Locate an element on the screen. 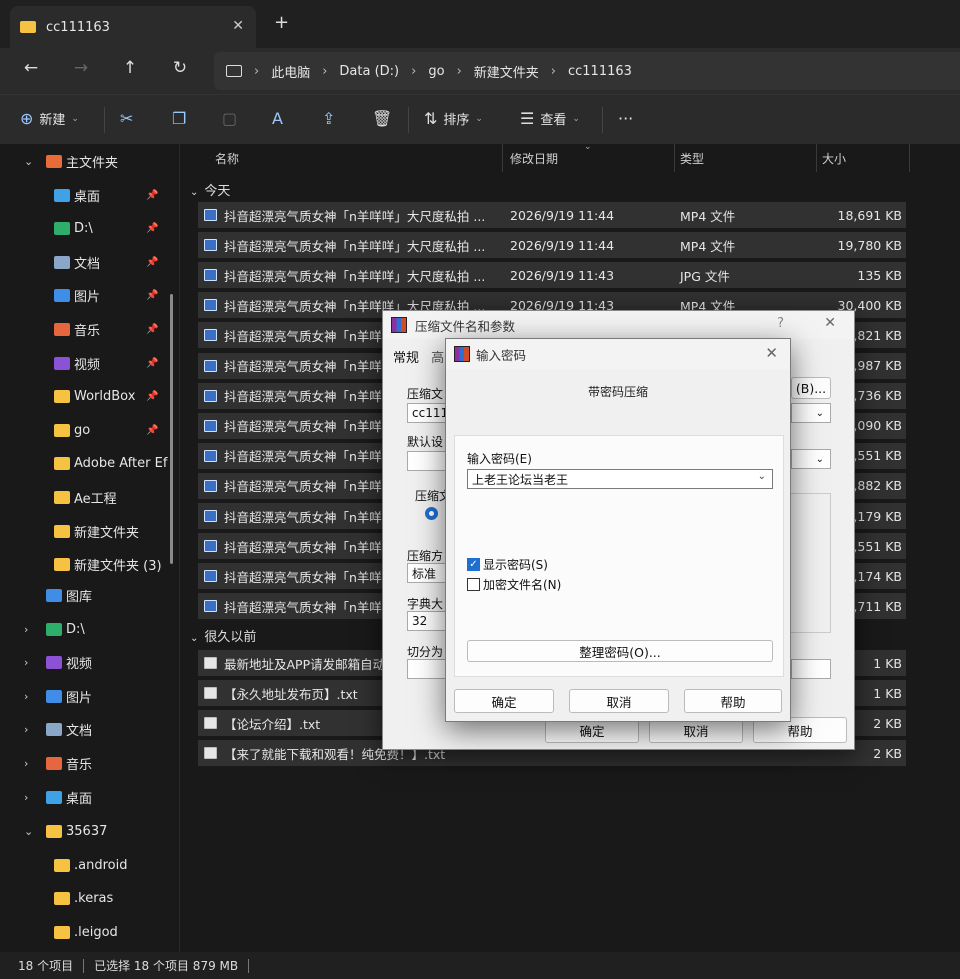 The width and height of the screenshot is (960, 979). archive-name-dropdown: ⌄ is located at coordinates (811, 413).